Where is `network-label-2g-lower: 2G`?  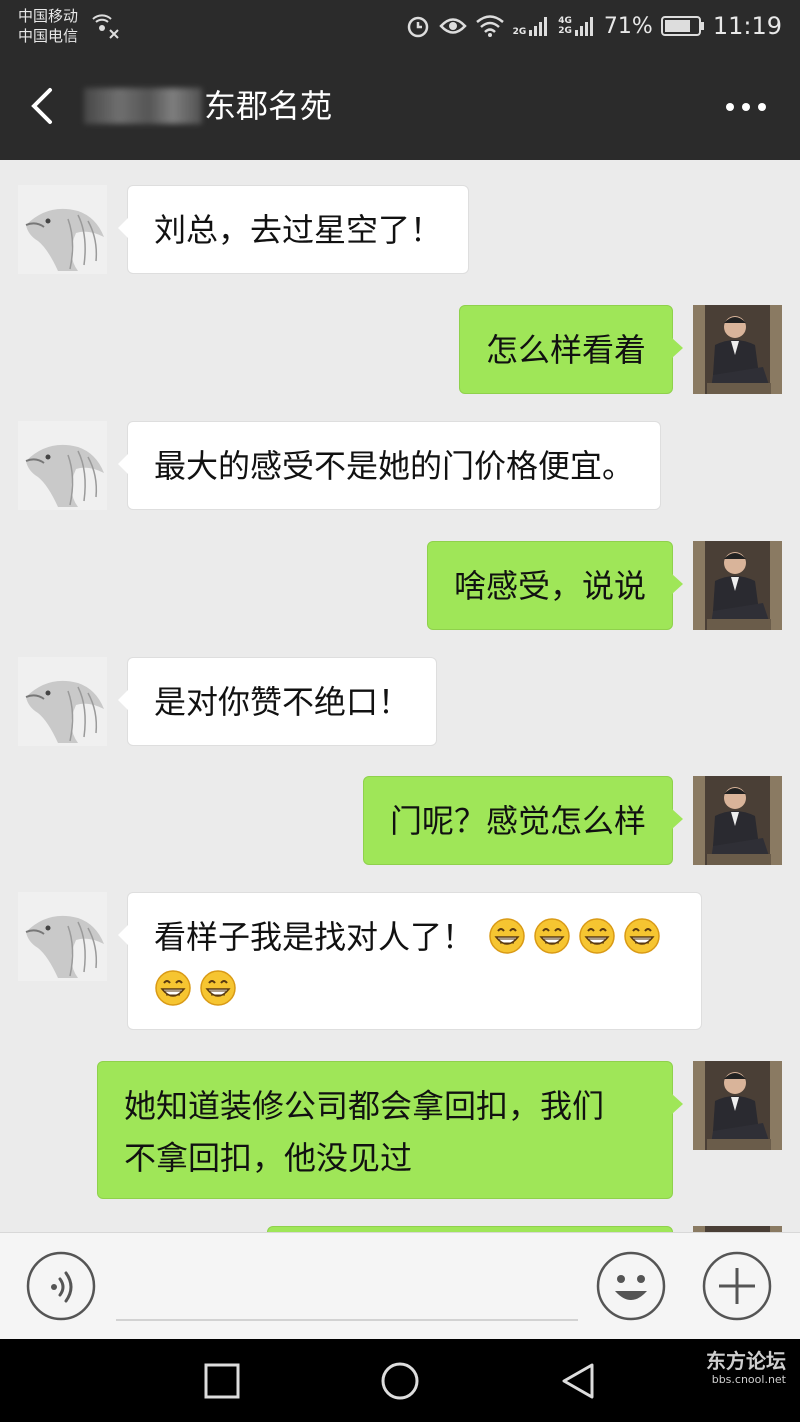
network-label-2g-lower: 2G is located at coordinates (565, 31).